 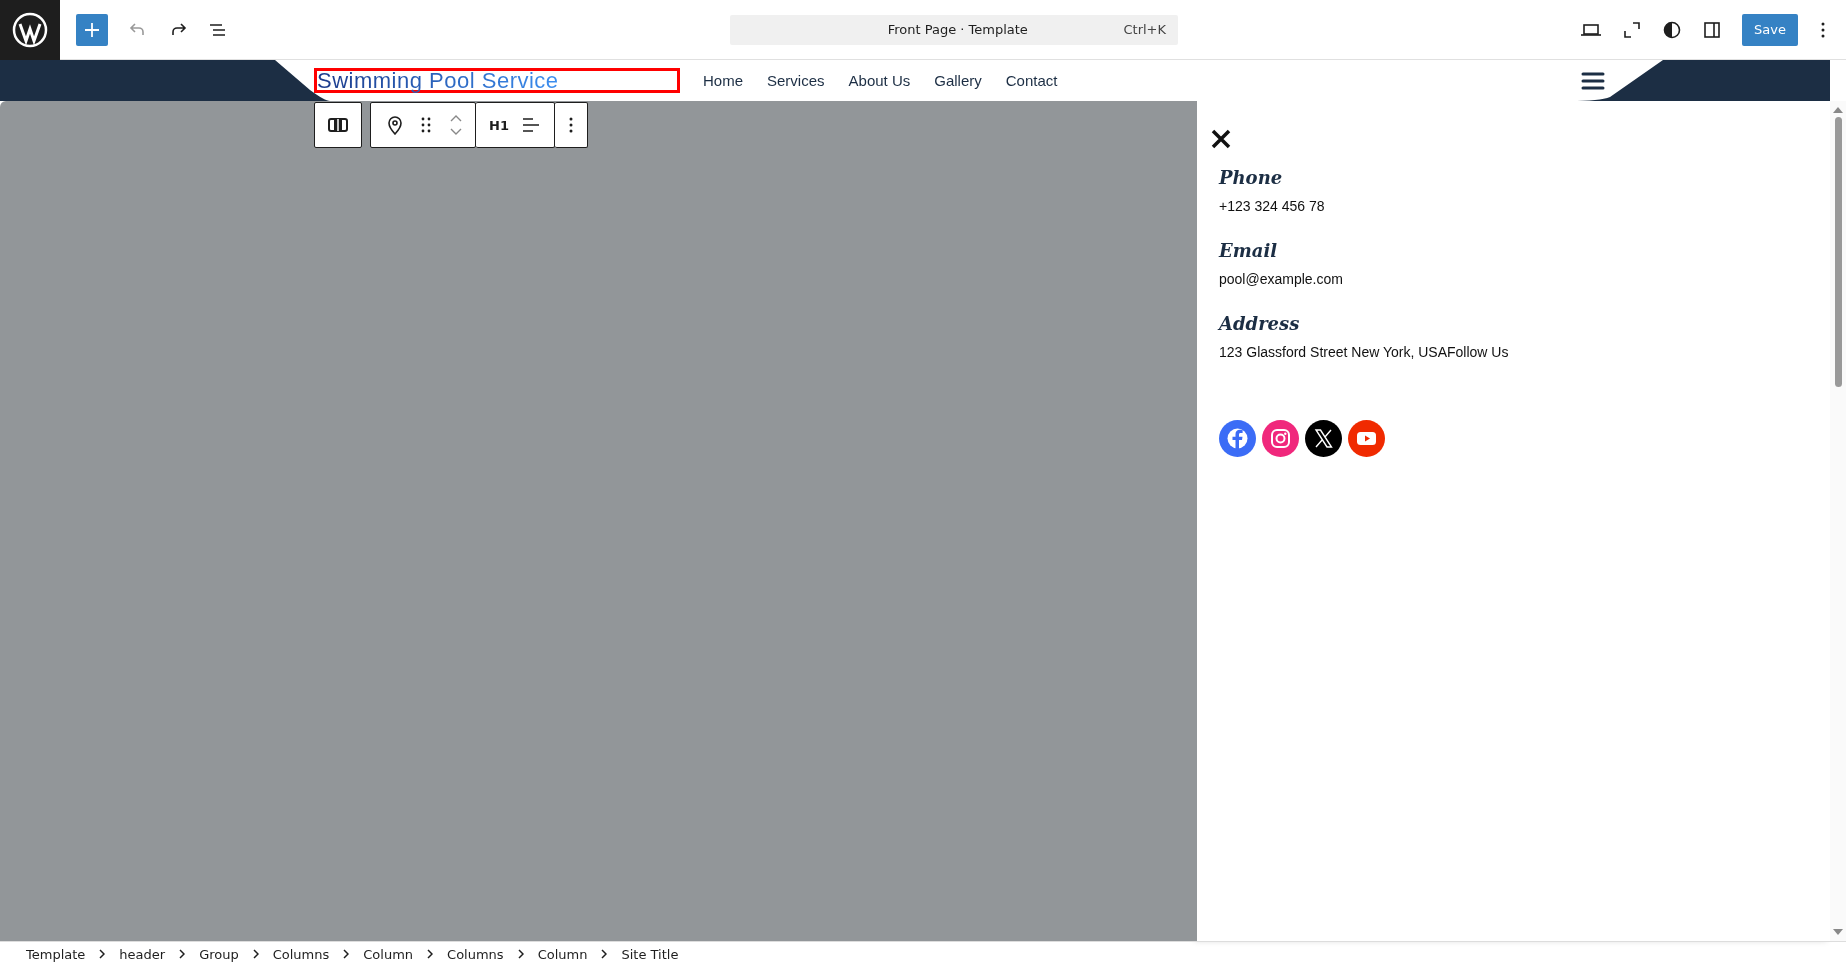 What do you see at coordinates (723, 80) in the screenshot?
I see `nav-link: Home` at bounding box center [723, 80].